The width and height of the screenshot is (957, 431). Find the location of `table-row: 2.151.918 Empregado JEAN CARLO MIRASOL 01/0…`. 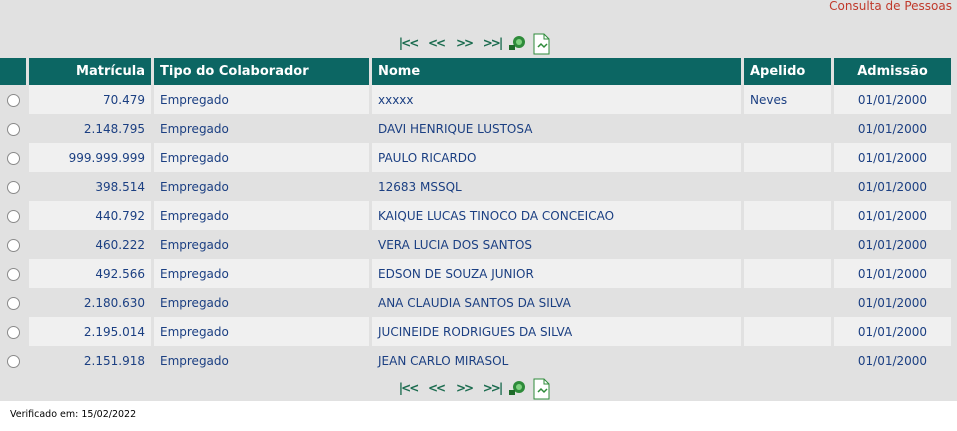

table-row: 2.151.918 Empregado JEAN CARLO MIRASOL 01/0… is located at coordinates (475, 360).